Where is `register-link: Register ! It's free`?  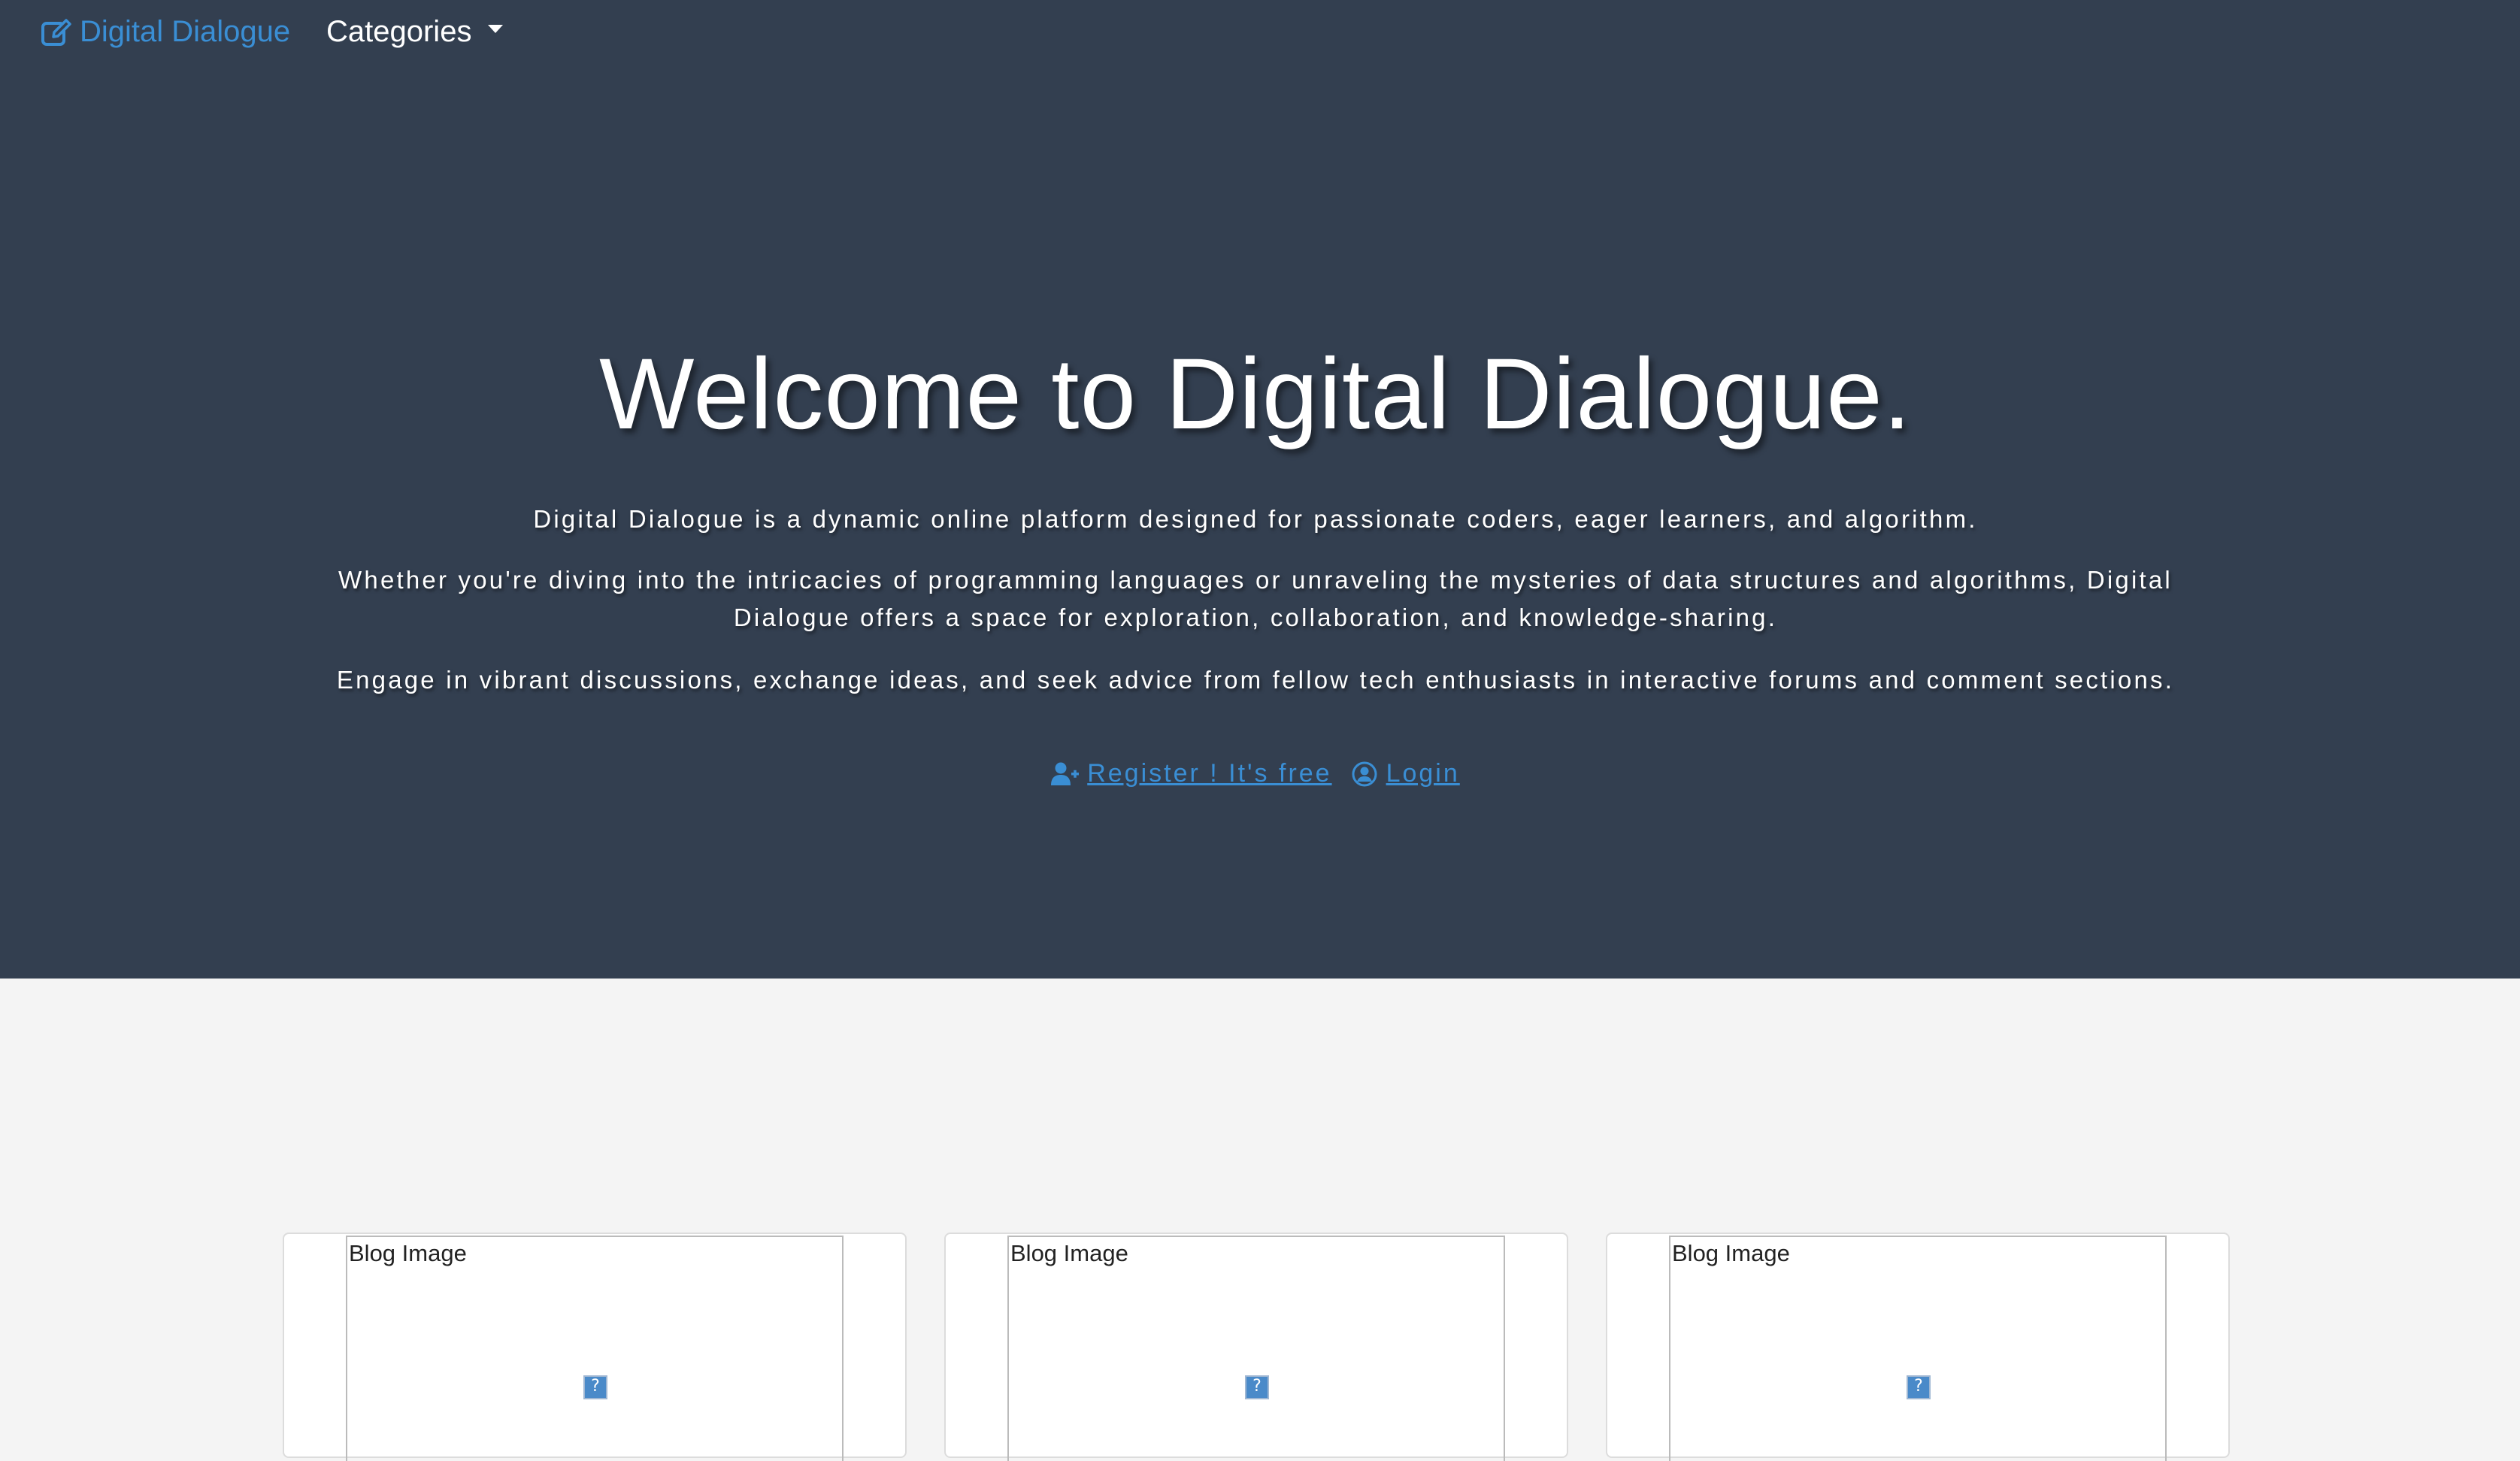
register-link: Register ! It's free is located at coordinates (1191, 773).